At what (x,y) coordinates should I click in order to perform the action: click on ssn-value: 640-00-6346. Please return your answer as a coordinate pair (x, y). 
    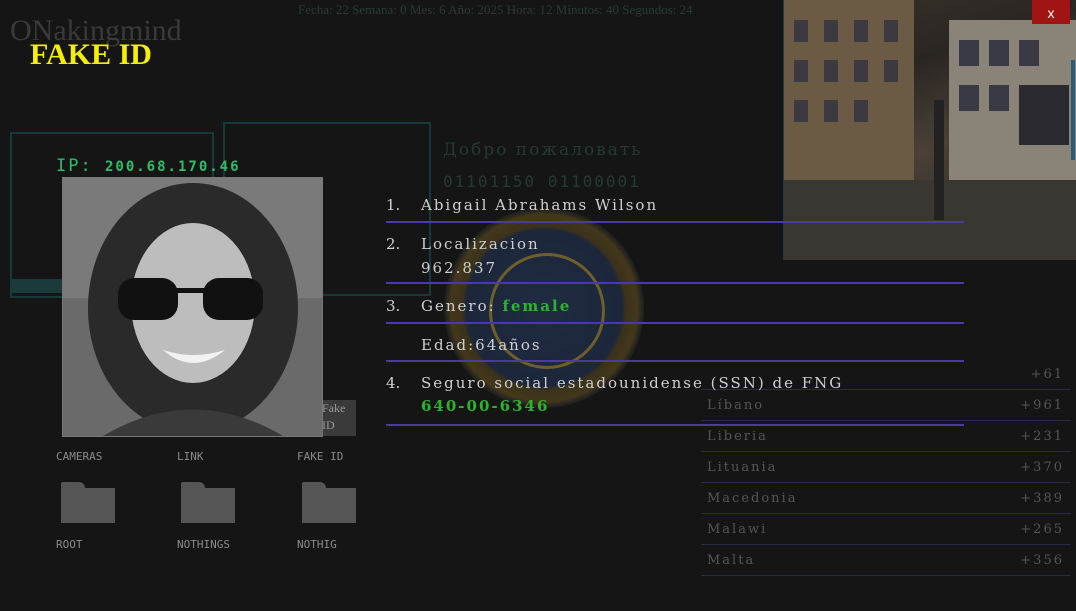
    Looking at the image, I should click on (485, 406).